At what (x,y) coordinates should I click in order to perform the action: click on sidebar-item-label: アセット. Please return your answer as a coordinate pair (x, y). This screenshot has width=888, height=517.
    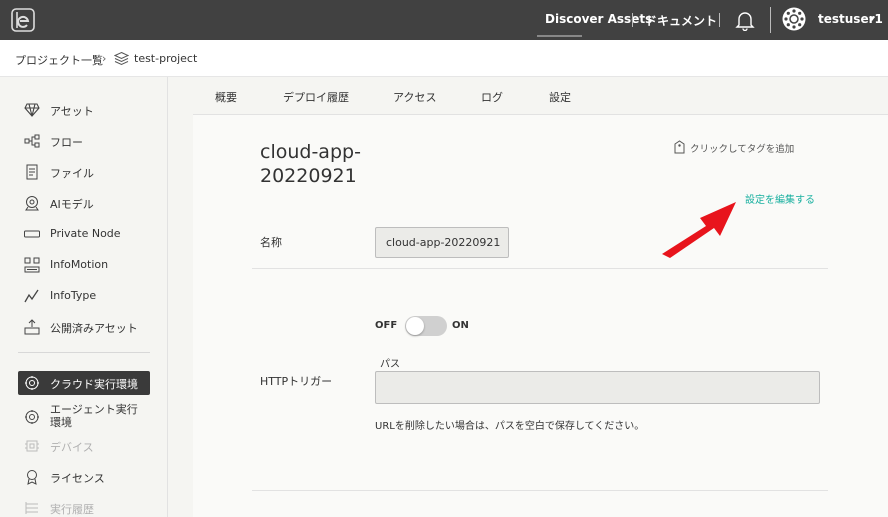
    Looking at the image, I should click on (72, 111).